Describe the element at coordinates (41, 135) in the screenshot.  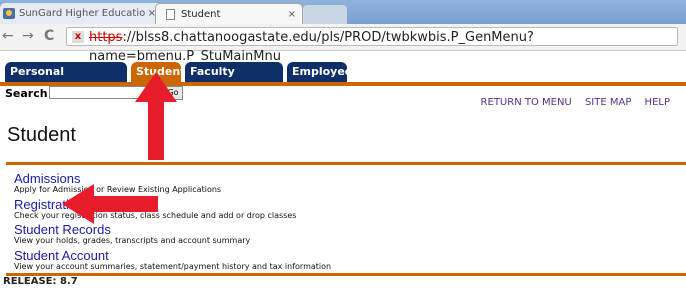
I see `page-title: Student` at that location.